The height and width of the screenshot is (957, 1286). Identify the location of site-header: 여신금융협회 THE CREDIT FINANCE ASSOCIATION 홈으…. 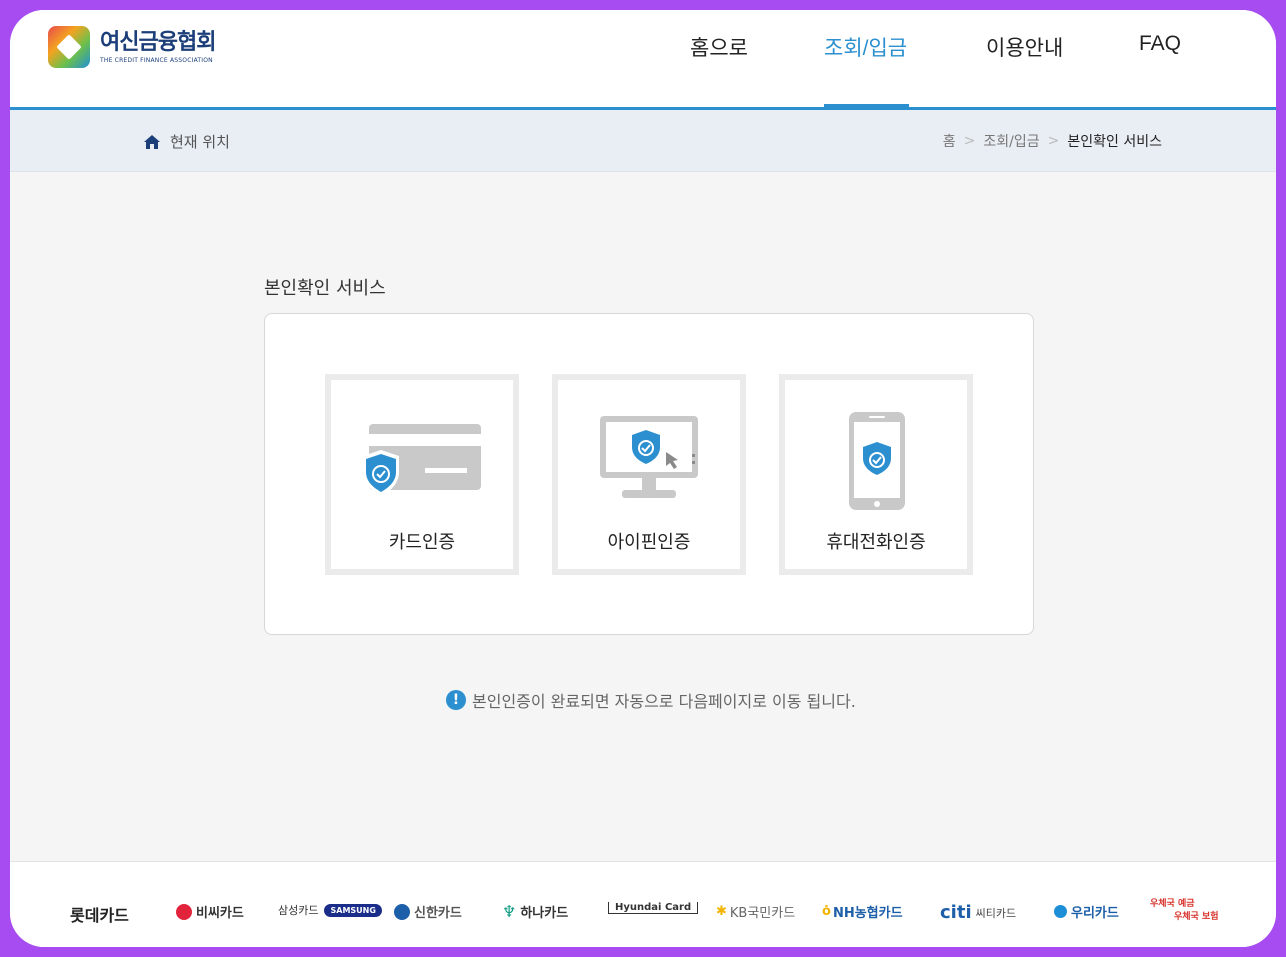
(643, 60).